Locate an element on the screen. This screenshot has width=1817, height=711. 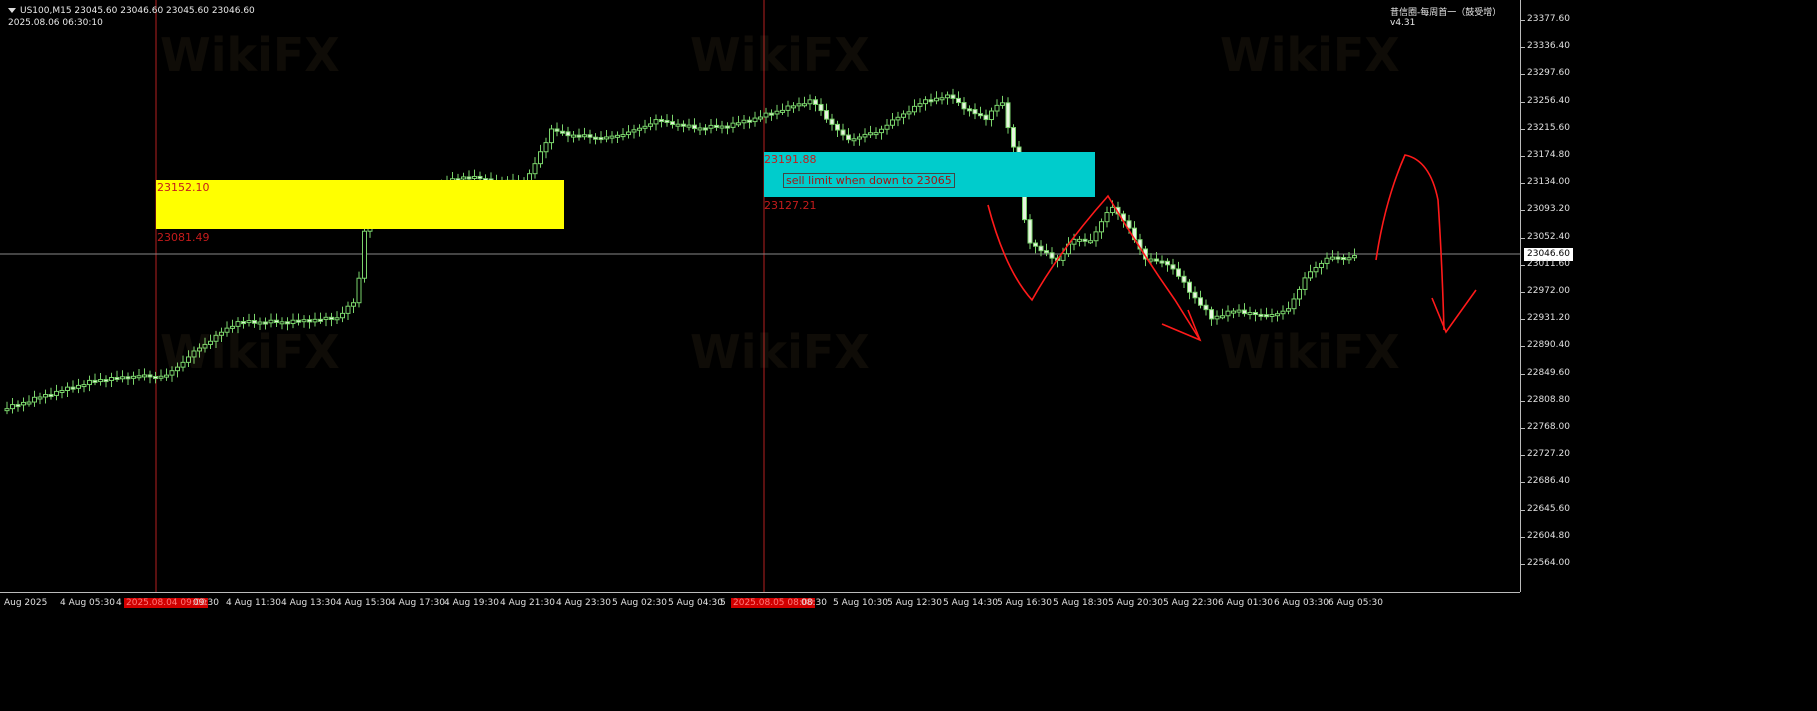
time-tick: 08:30 is located at coordinates (814, 603).